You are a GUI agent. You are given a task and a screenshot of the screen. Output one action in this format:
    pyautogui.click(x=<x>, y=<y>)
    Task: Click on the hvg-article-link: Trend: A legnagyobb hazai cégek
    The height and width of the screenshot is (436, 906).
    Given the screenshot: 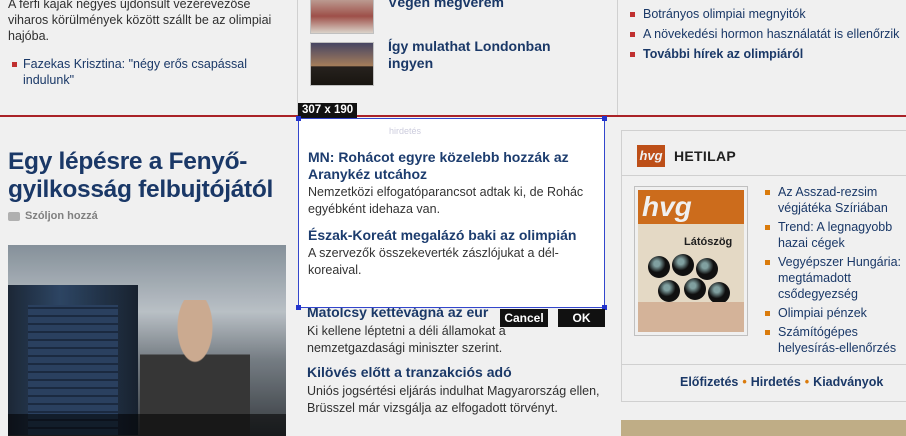 What is the action you would take?
    pyautogui.click(x=835, y=235)
    